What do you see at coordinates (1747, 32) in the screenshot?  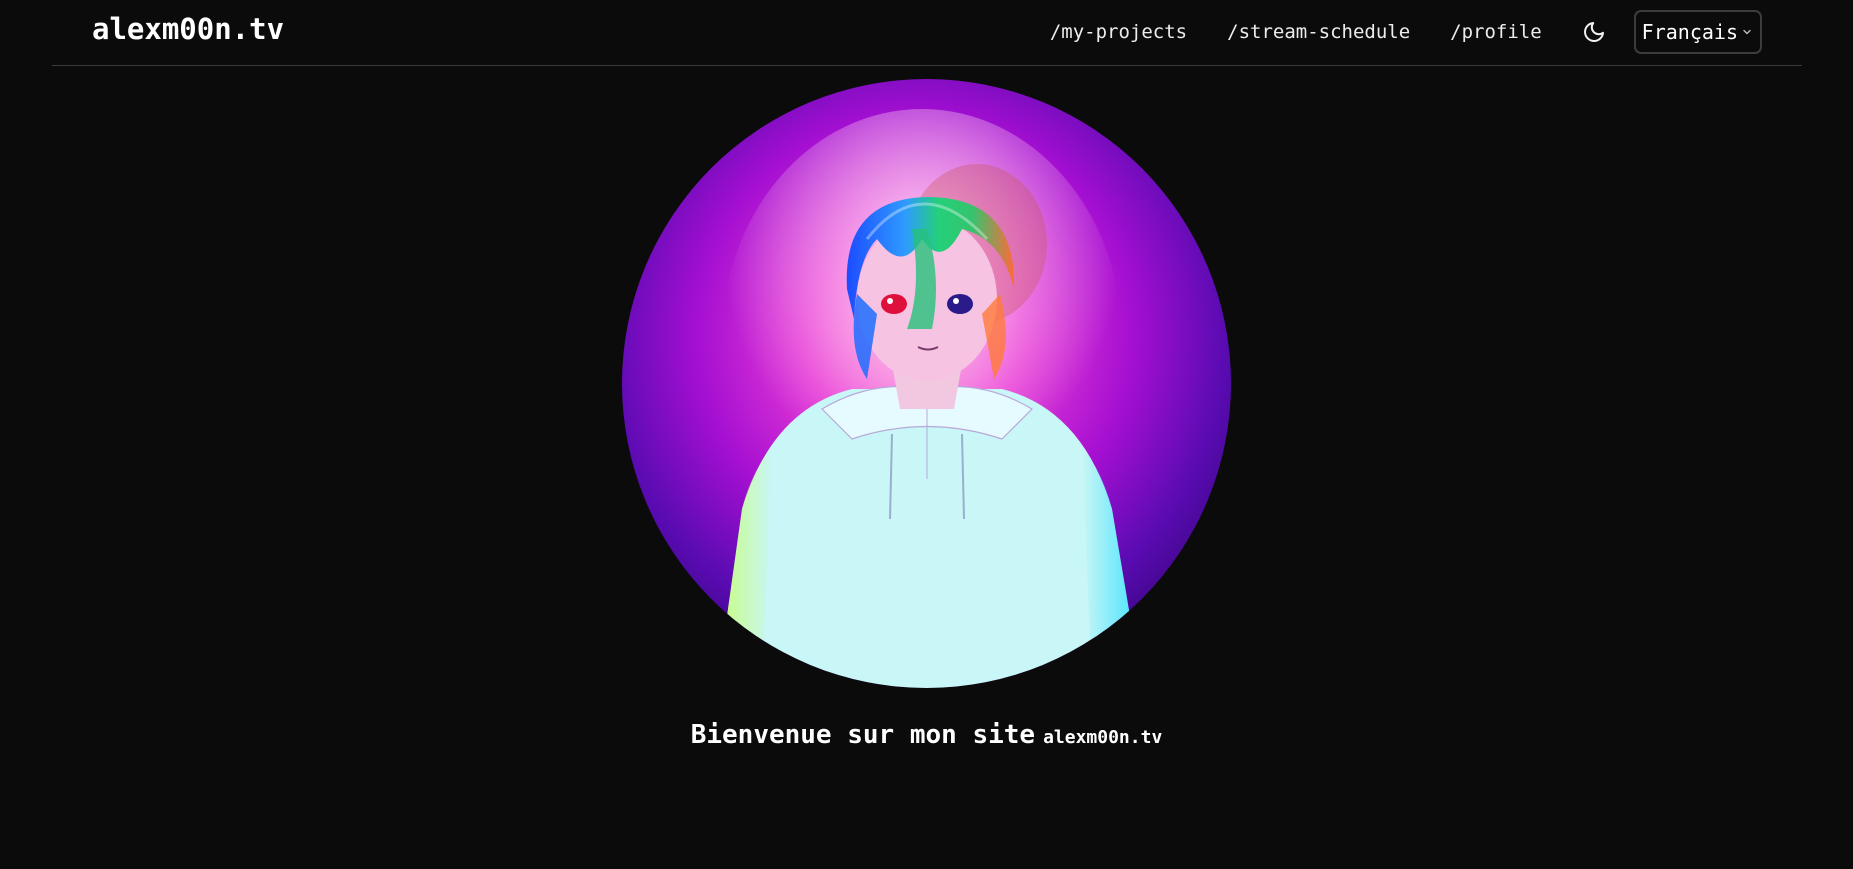 I see `chevron-down-icon` at bounding box center [1747, 32].